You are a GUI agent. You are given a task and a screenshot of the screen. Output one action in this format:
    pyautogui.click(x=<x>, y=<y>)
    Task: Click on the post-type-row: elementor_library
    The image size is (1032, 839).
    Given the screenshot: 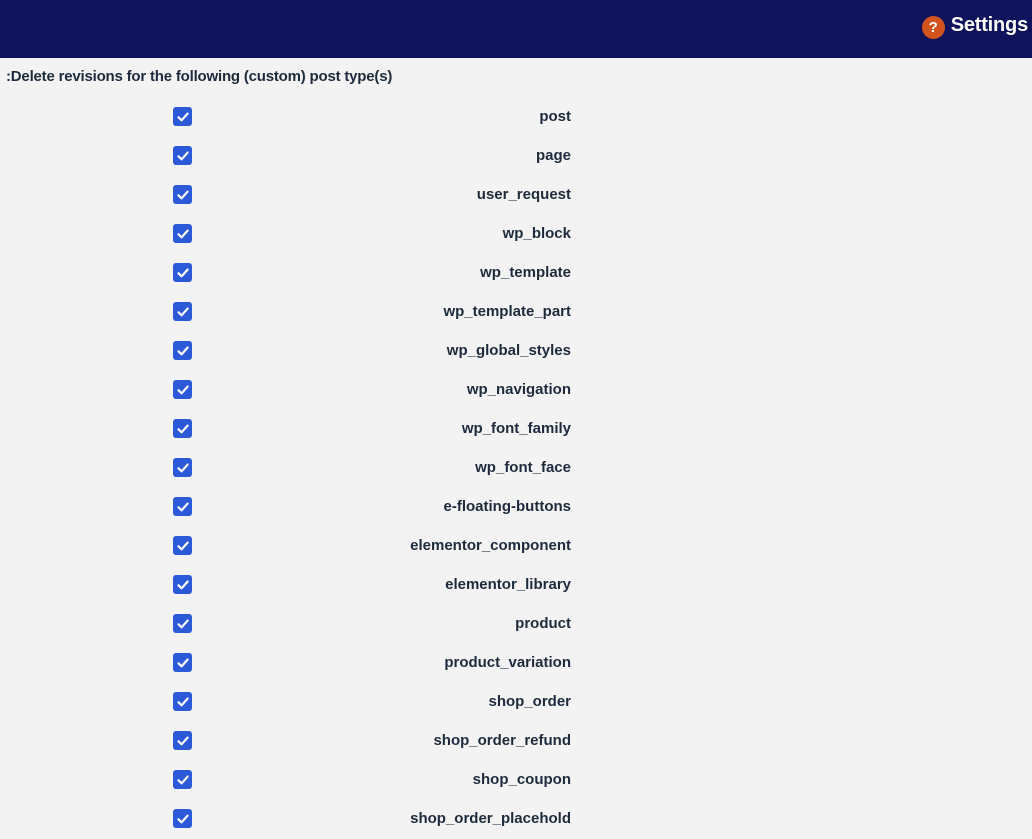 What is the action you would take?
    pyautogui.click(x=516, y=585)
    